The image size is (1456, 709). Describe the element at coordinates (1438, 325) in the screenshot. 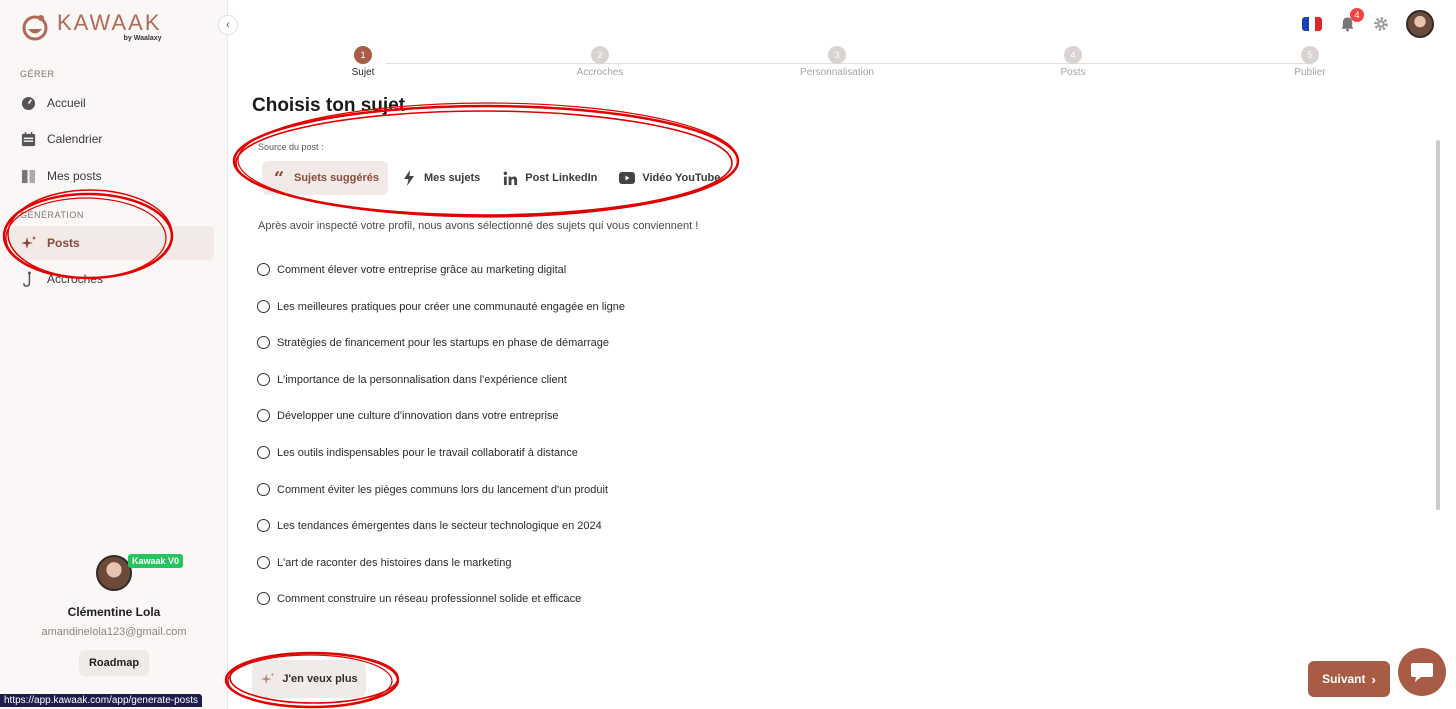

I see `scrollbar` at that location.